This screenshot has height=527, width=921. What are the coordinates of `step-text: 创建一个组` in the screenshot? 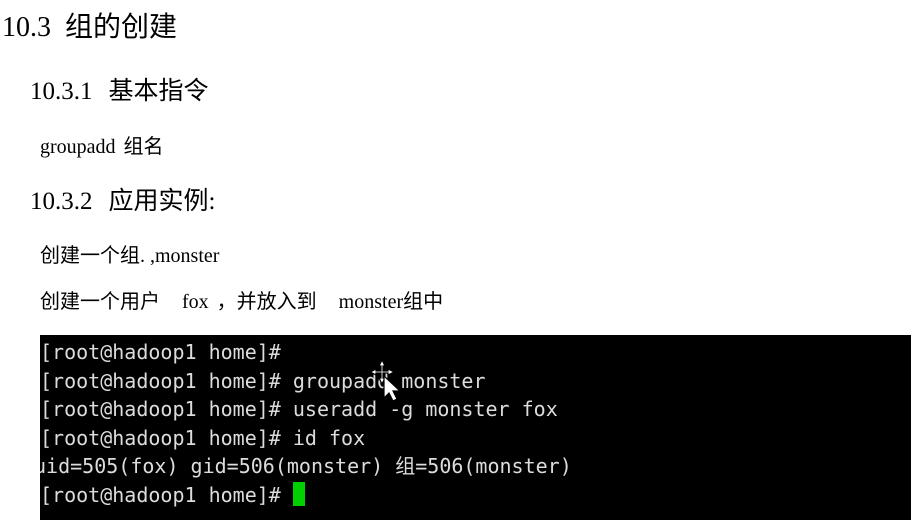 It's located at (90, 256).